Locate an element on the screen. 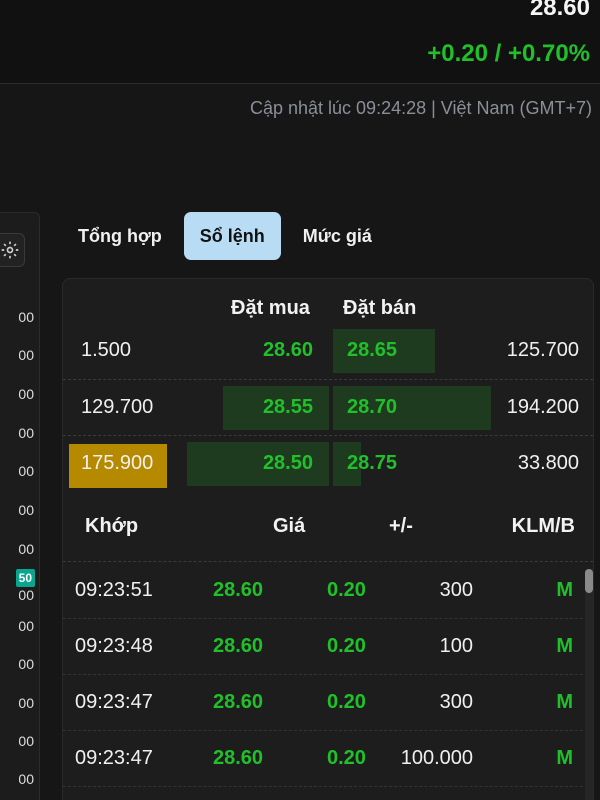 The width and height of the screenshot is (600, 800). bid-price: 28.50 is located at coordinates (287, 463).